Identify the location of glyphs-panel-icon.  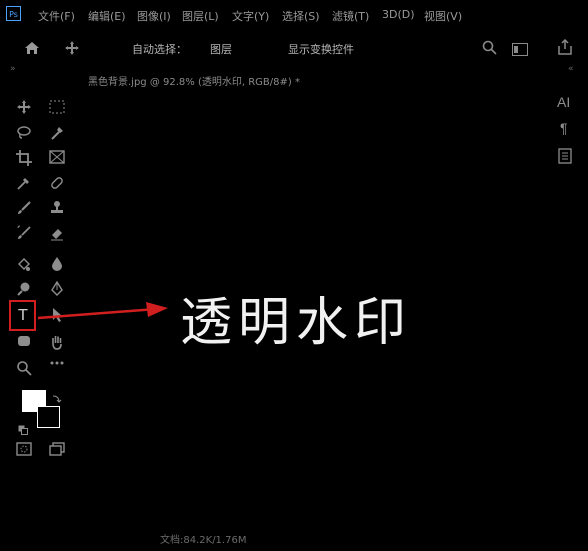
(565, 158).